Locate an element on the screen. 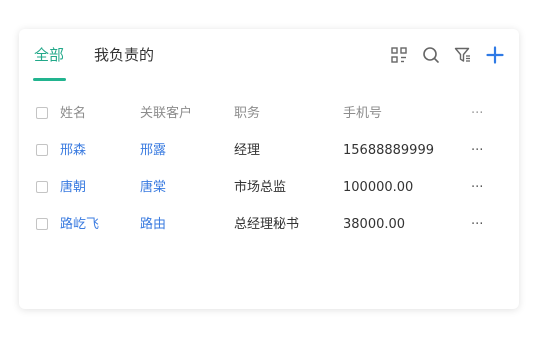 The height and width of the screenshot is (338, 538). filter-icon is located at coordinates (463, 55).